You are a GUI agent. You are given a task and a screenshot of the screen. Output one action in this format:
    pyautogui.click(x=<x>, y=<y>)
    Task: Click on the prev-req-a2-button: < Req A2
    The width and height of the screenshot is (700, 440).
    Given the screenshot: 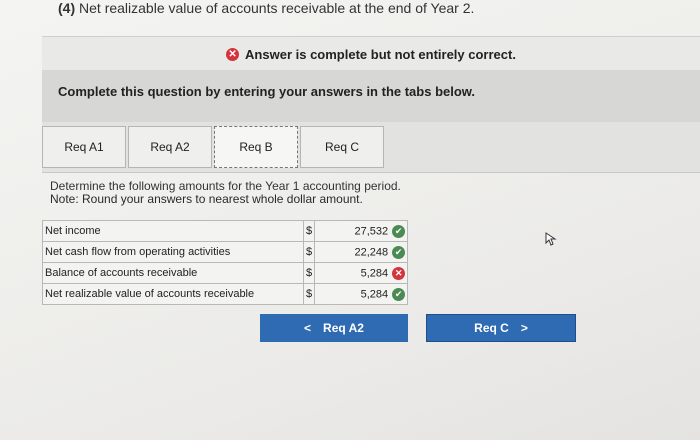 What is the action you would take?
    pyautogui.click(x=334, y=328)
    